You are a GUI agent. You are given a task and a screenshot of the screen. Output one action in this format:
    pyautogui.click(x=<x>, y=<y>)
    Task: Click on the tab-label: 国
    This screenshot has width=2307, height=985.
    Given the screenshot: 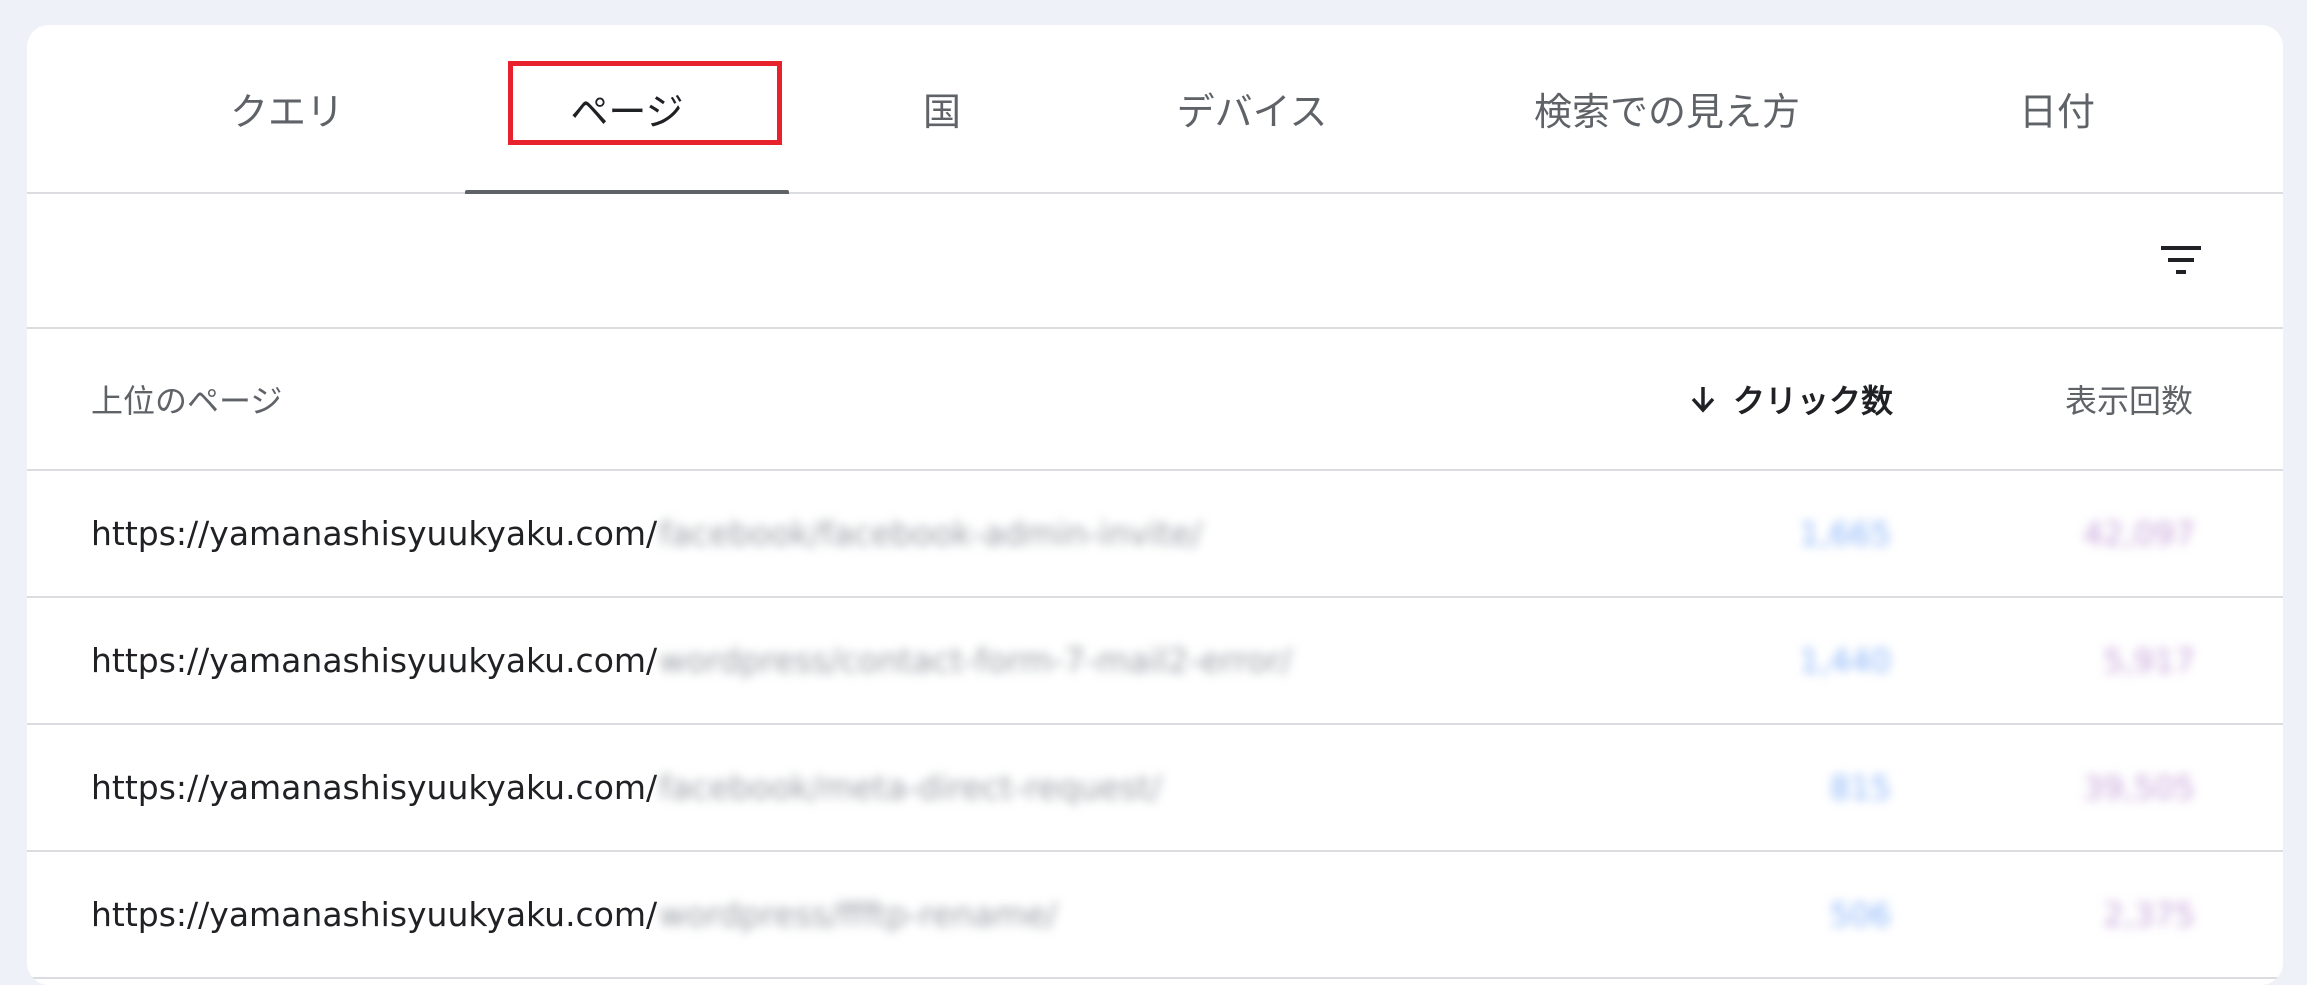 What is the action you would take?
    pyautogui.click(x=941, y=112)
    